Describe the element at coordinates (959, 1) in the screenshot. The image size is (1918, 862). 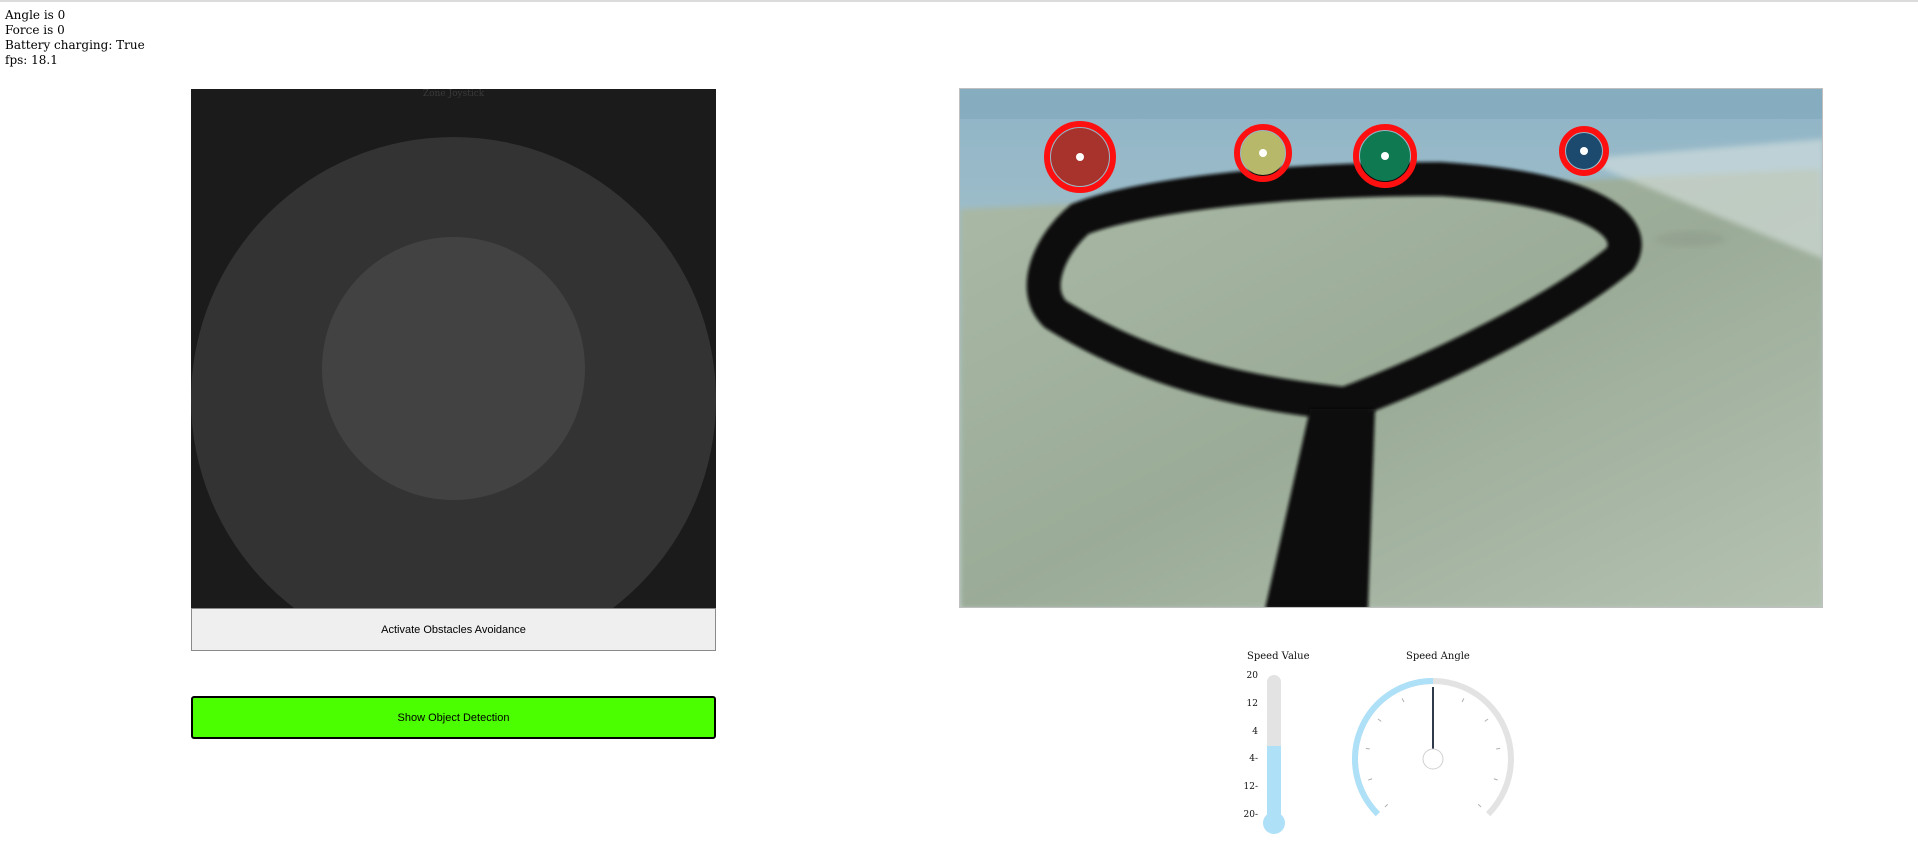
I see `top-divider` at that location.